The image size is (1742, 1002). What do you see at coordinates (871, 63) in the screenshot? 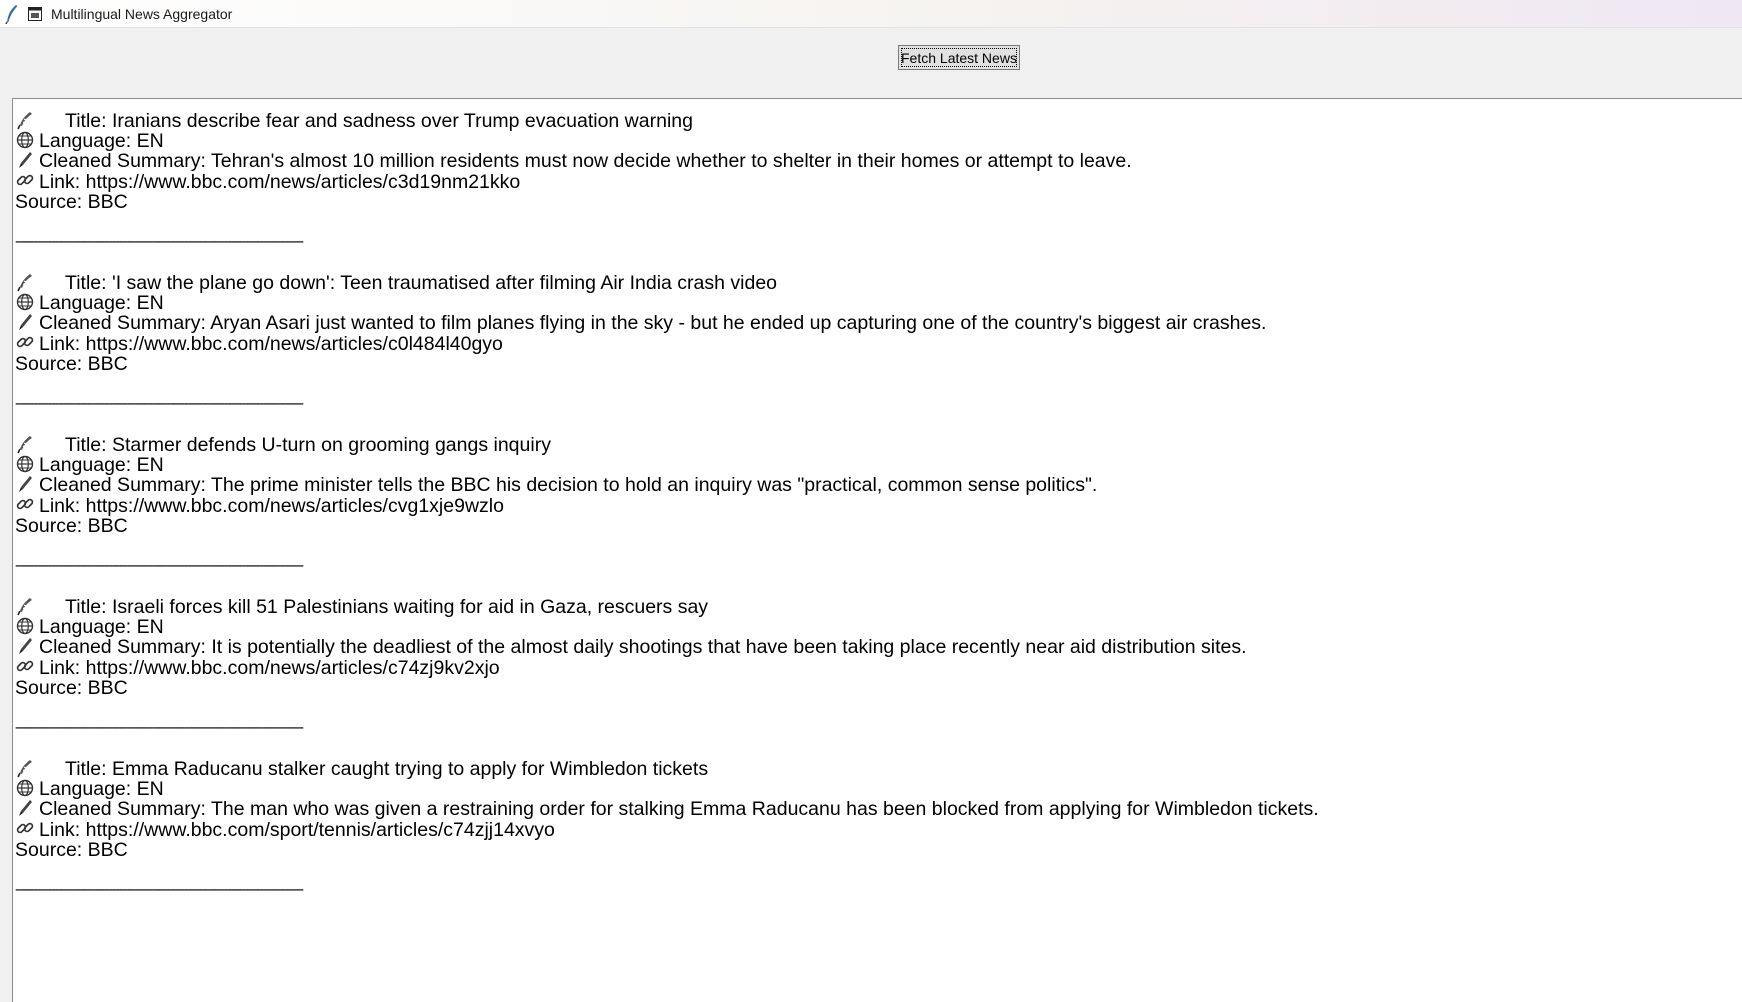
I see `toolbar: Fetch Latest News` at bounding box center [871, 63].